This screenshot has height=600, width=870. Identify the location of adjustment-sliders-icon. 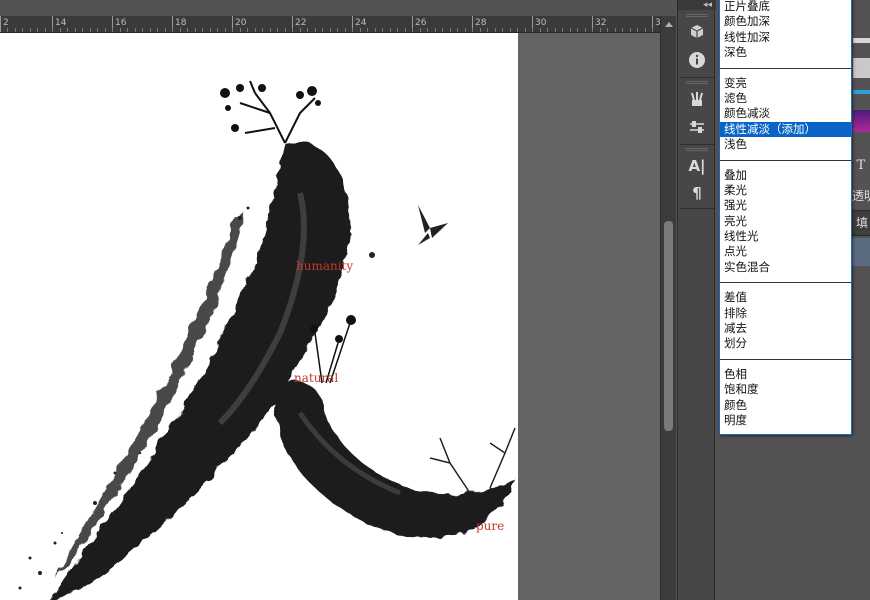
(697, 127).